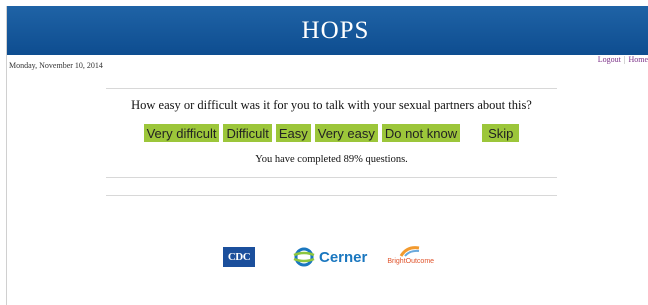 Image resolution: width=648 pixels, height=305 pixels. What do you see at coordinates (410, 251) in the screenshot?
I see `brightoutcome-swoosh-icon` at bounding box center [410, 251].